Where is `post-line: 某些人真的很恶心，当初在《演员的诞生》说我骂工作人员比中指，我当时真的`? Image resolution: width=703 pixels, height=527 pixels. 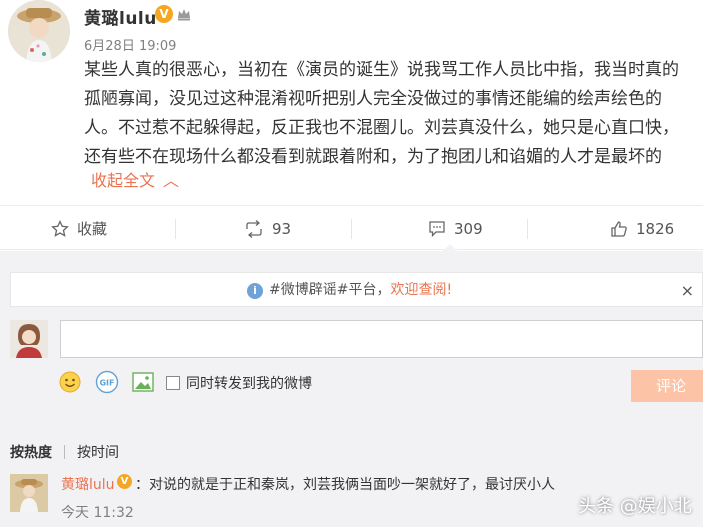 post-line: 某些人真的很恶心，当初在《演员的诞生》说我骂工作人员比中指，我当时真的 is located at coordinates (381, 70).